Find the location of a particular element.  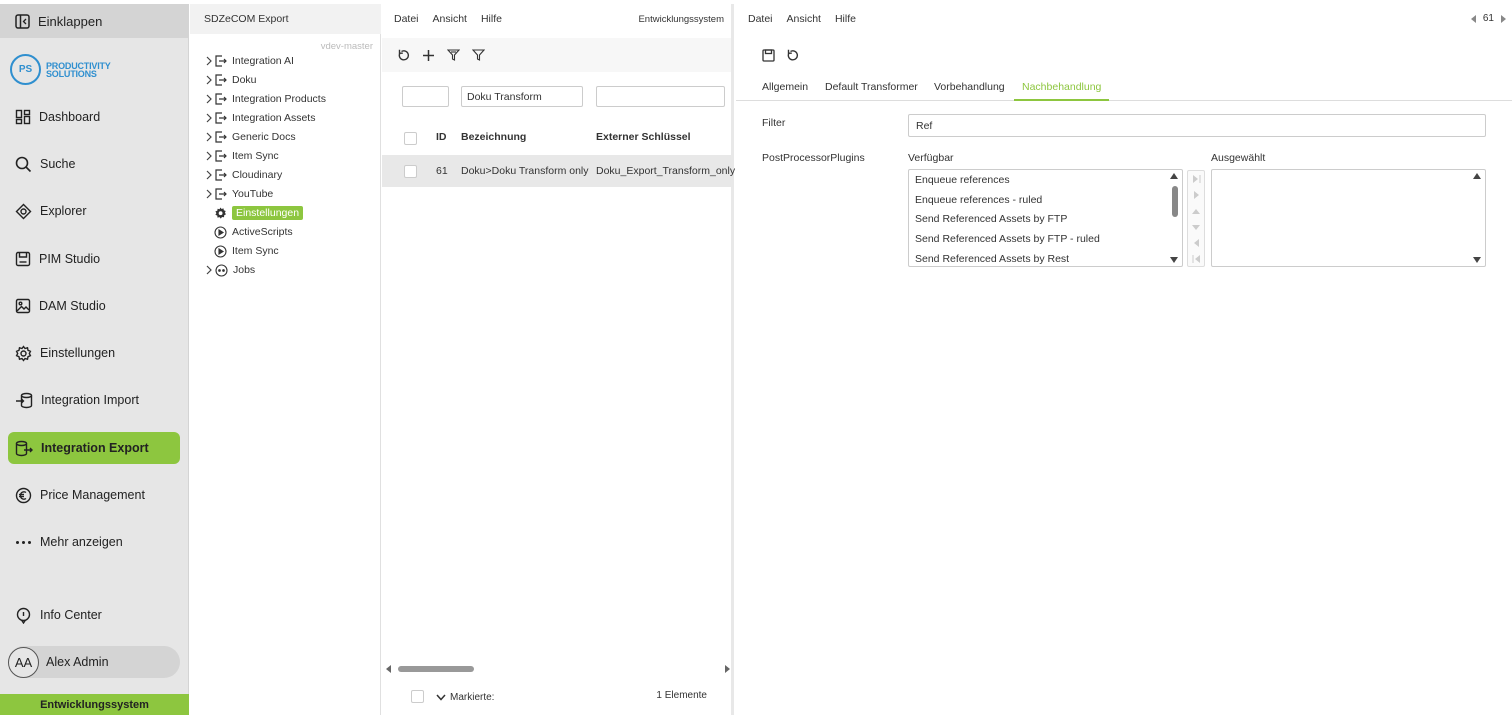

element-count: 1 Elemente is located at coordinates (681, 695).